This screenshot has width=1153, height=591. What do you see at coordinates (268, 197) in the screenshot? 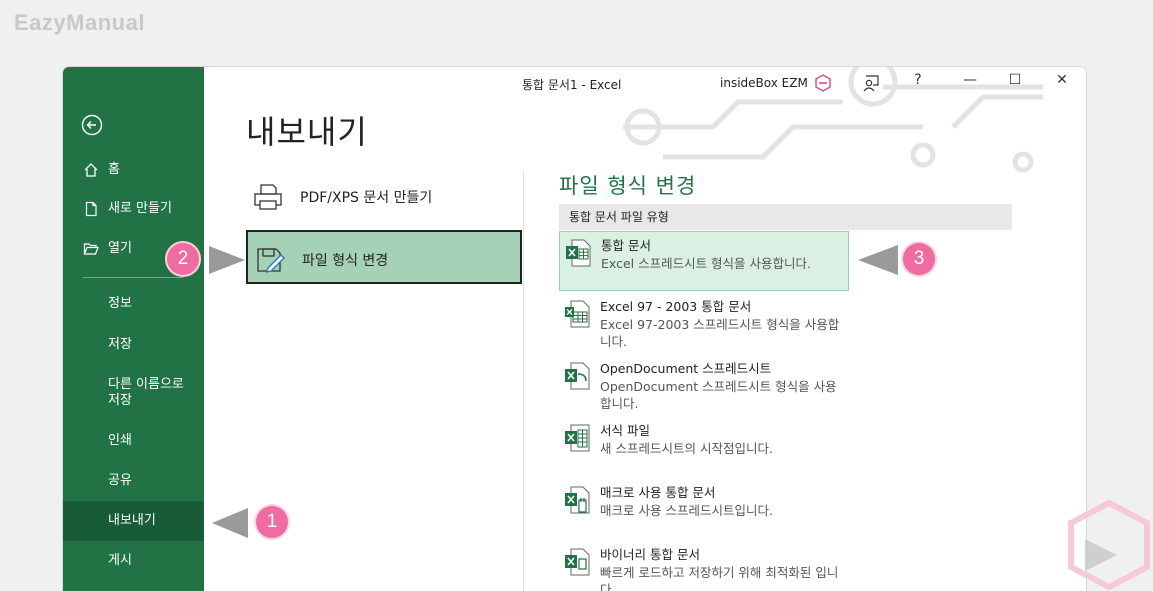
I see `printer-icon` at bounding box center [268, 197].